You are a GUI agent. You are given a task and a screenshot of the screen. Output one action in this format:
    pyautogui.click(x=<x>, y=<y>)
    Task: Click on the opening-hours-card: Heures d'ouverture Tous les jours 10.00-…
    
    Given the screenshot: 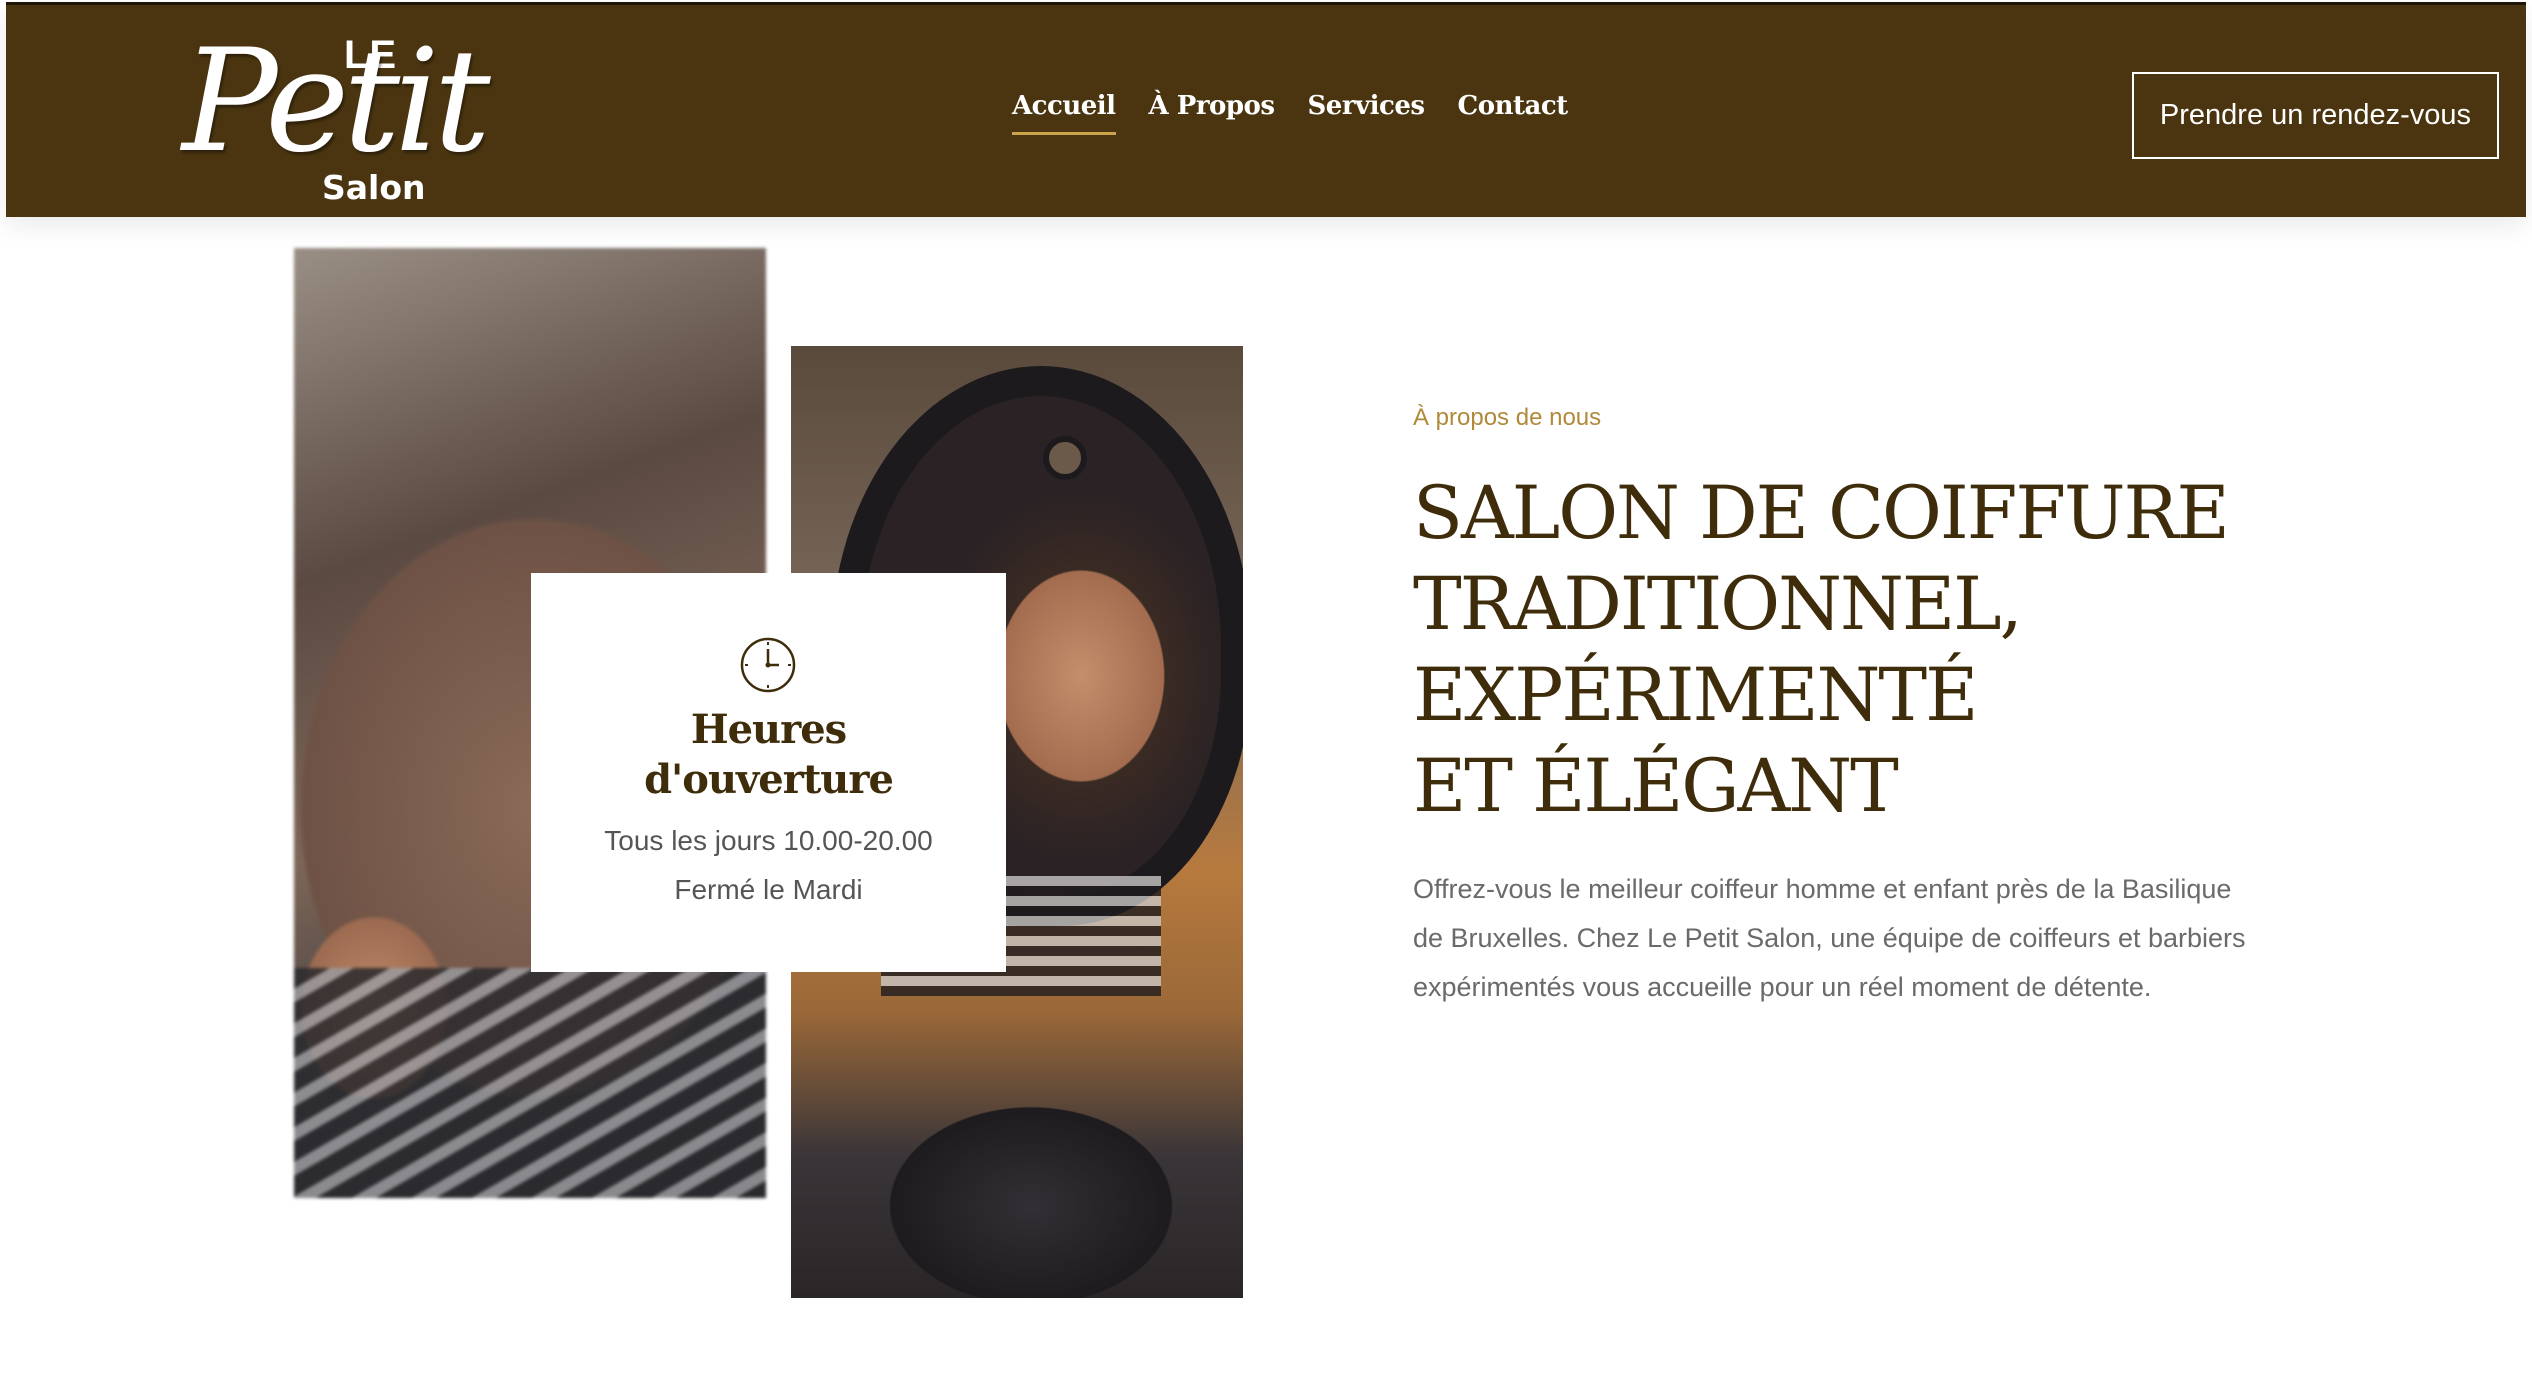 What is the action you would take?
    pyautogui.click(x=768, y=772)
    